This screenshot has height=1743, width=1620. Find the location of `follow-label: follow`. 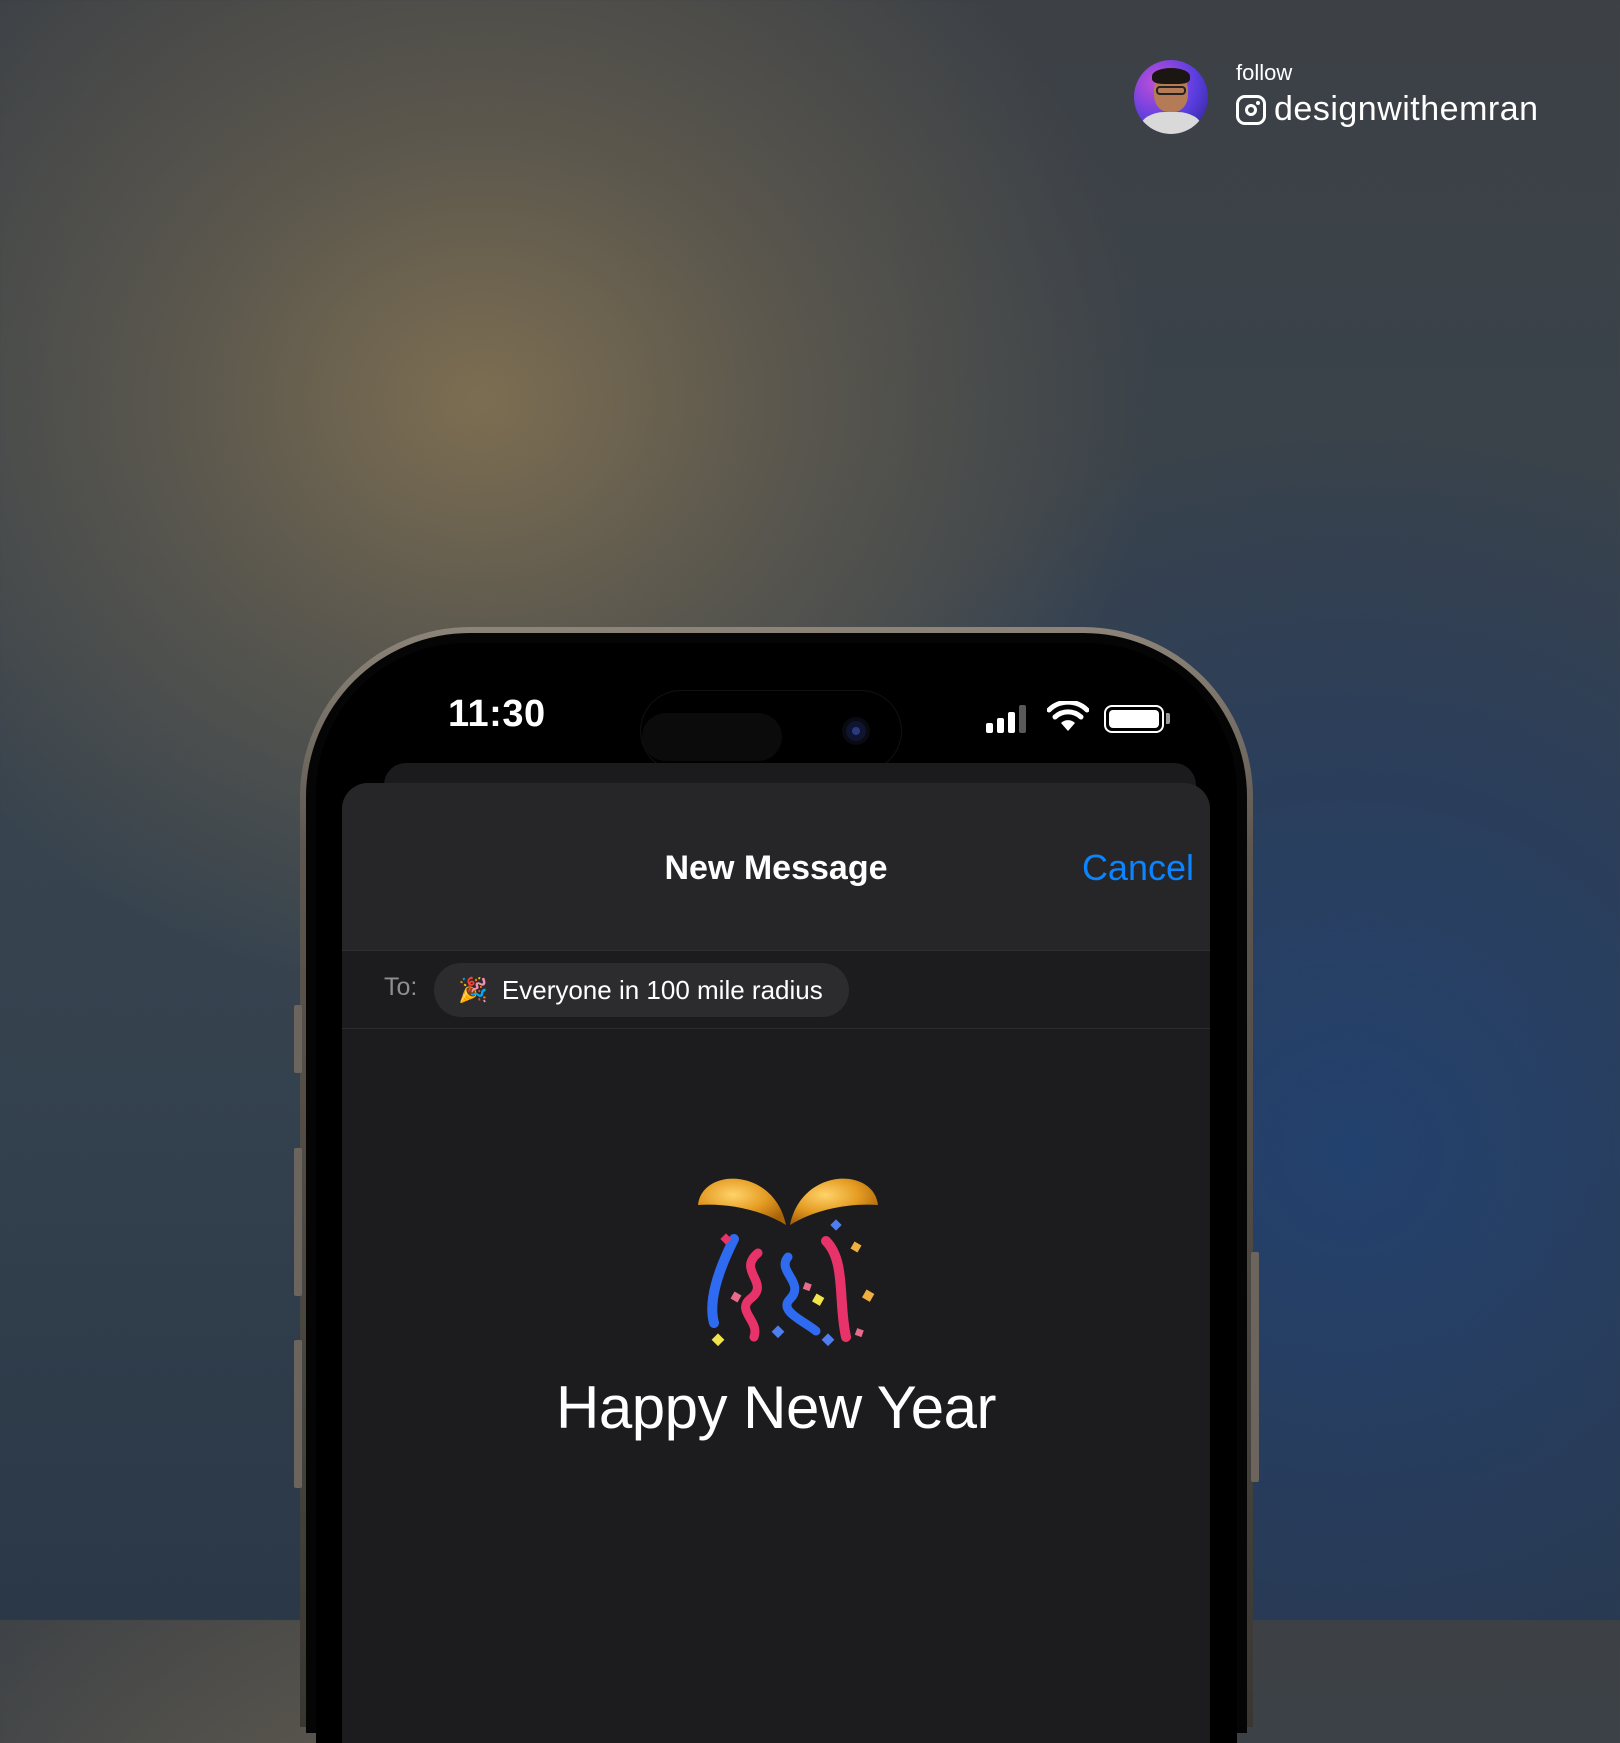

follow-label: follow is located at coordinates (1264, 72).